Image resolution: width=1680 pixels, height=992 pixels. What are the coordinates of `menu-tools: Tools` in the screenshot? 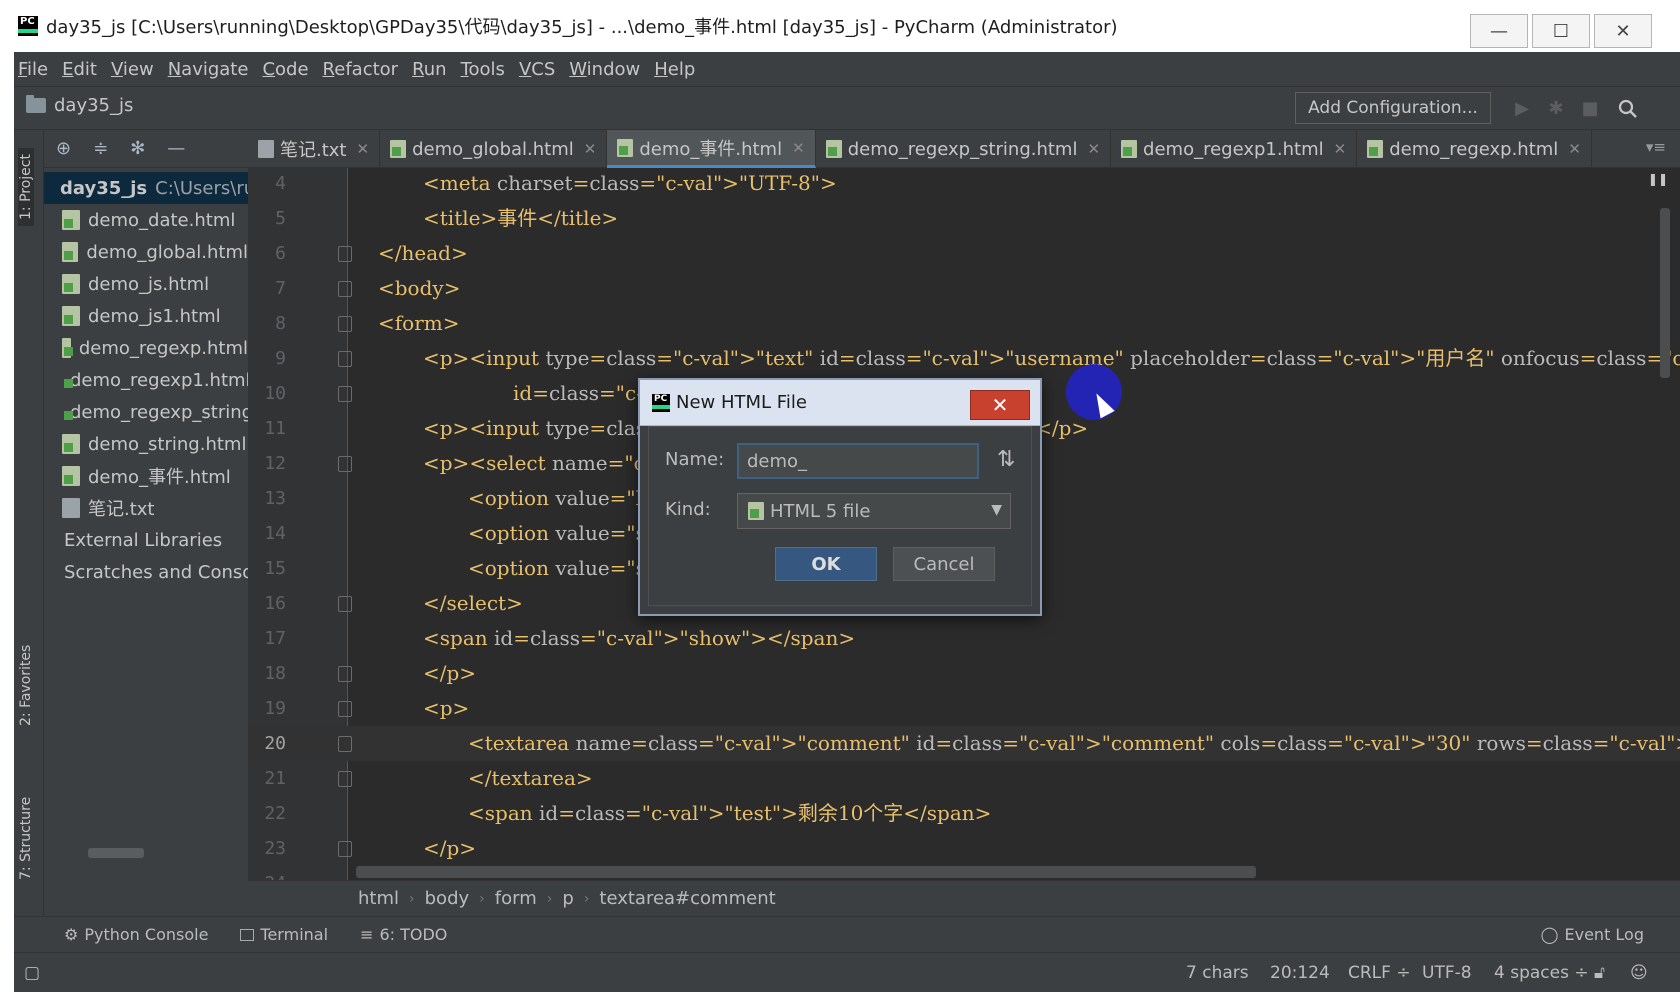 It's located at (483, 69).